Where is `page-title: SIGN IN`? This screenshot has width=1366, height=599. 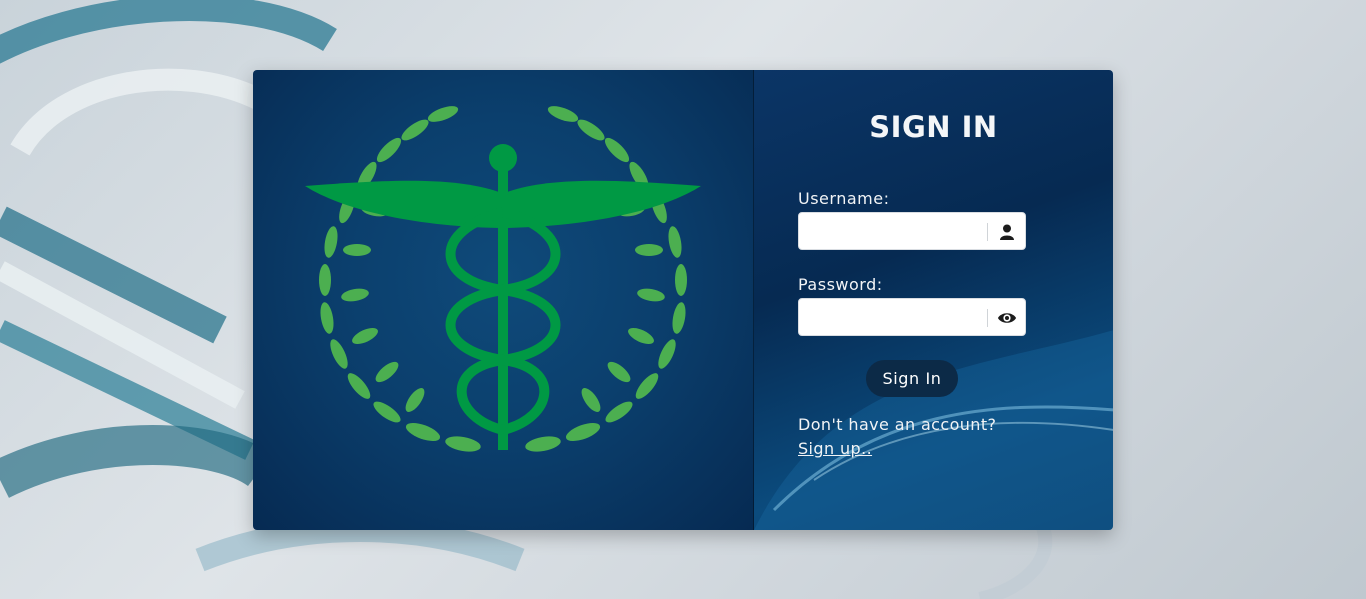 page-title: SIGN IN is located at coordinates (933, 127).